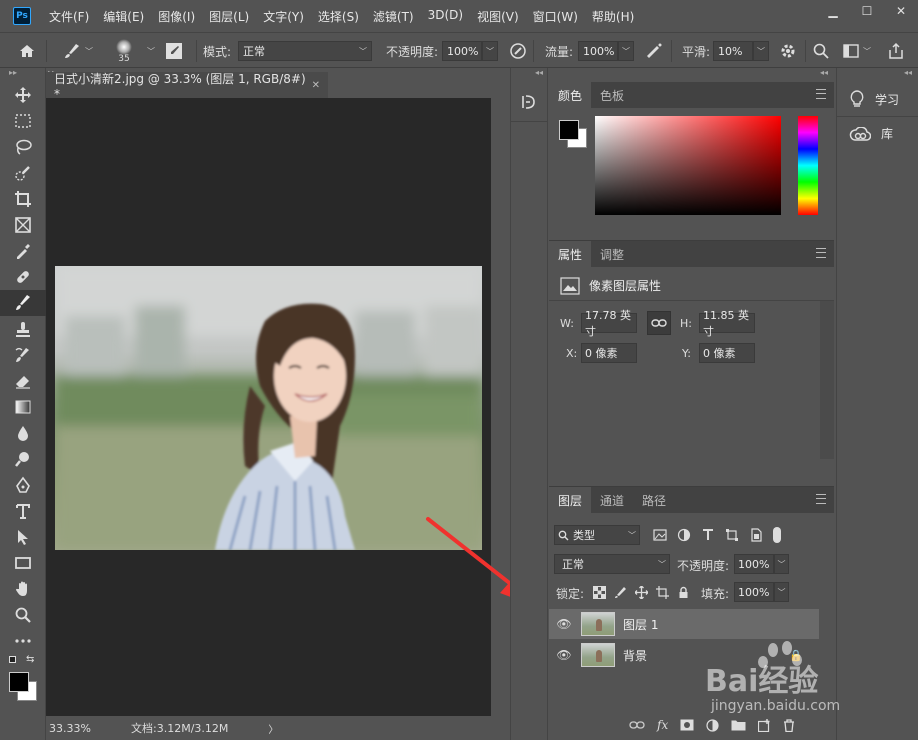 This screenshot has width=918, height=740. What do you see at coordinates (23, 563) in the screenshot?
I see `rectangle-tool` at bounding box center [23, 563].